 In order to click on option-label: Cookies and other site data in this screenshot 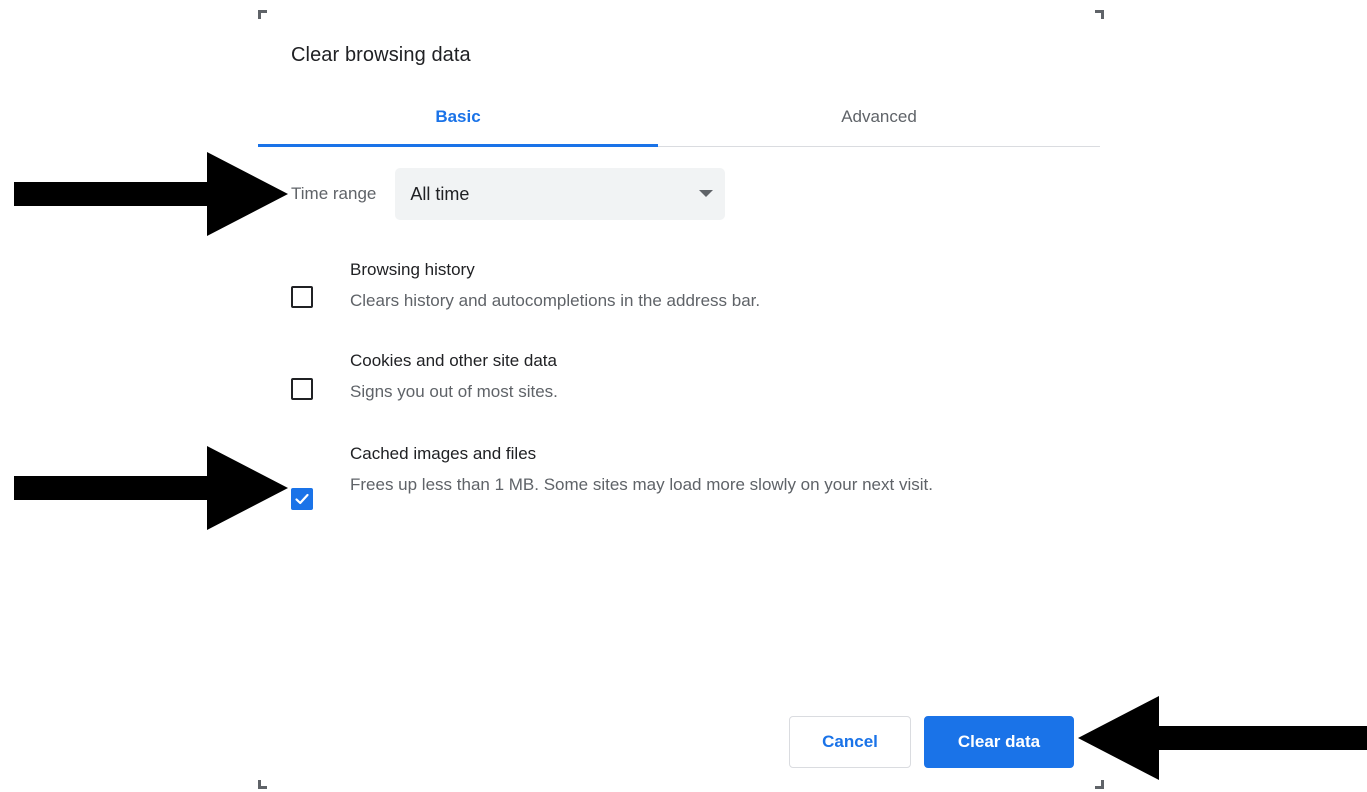, I will do `click(453, 360)`.